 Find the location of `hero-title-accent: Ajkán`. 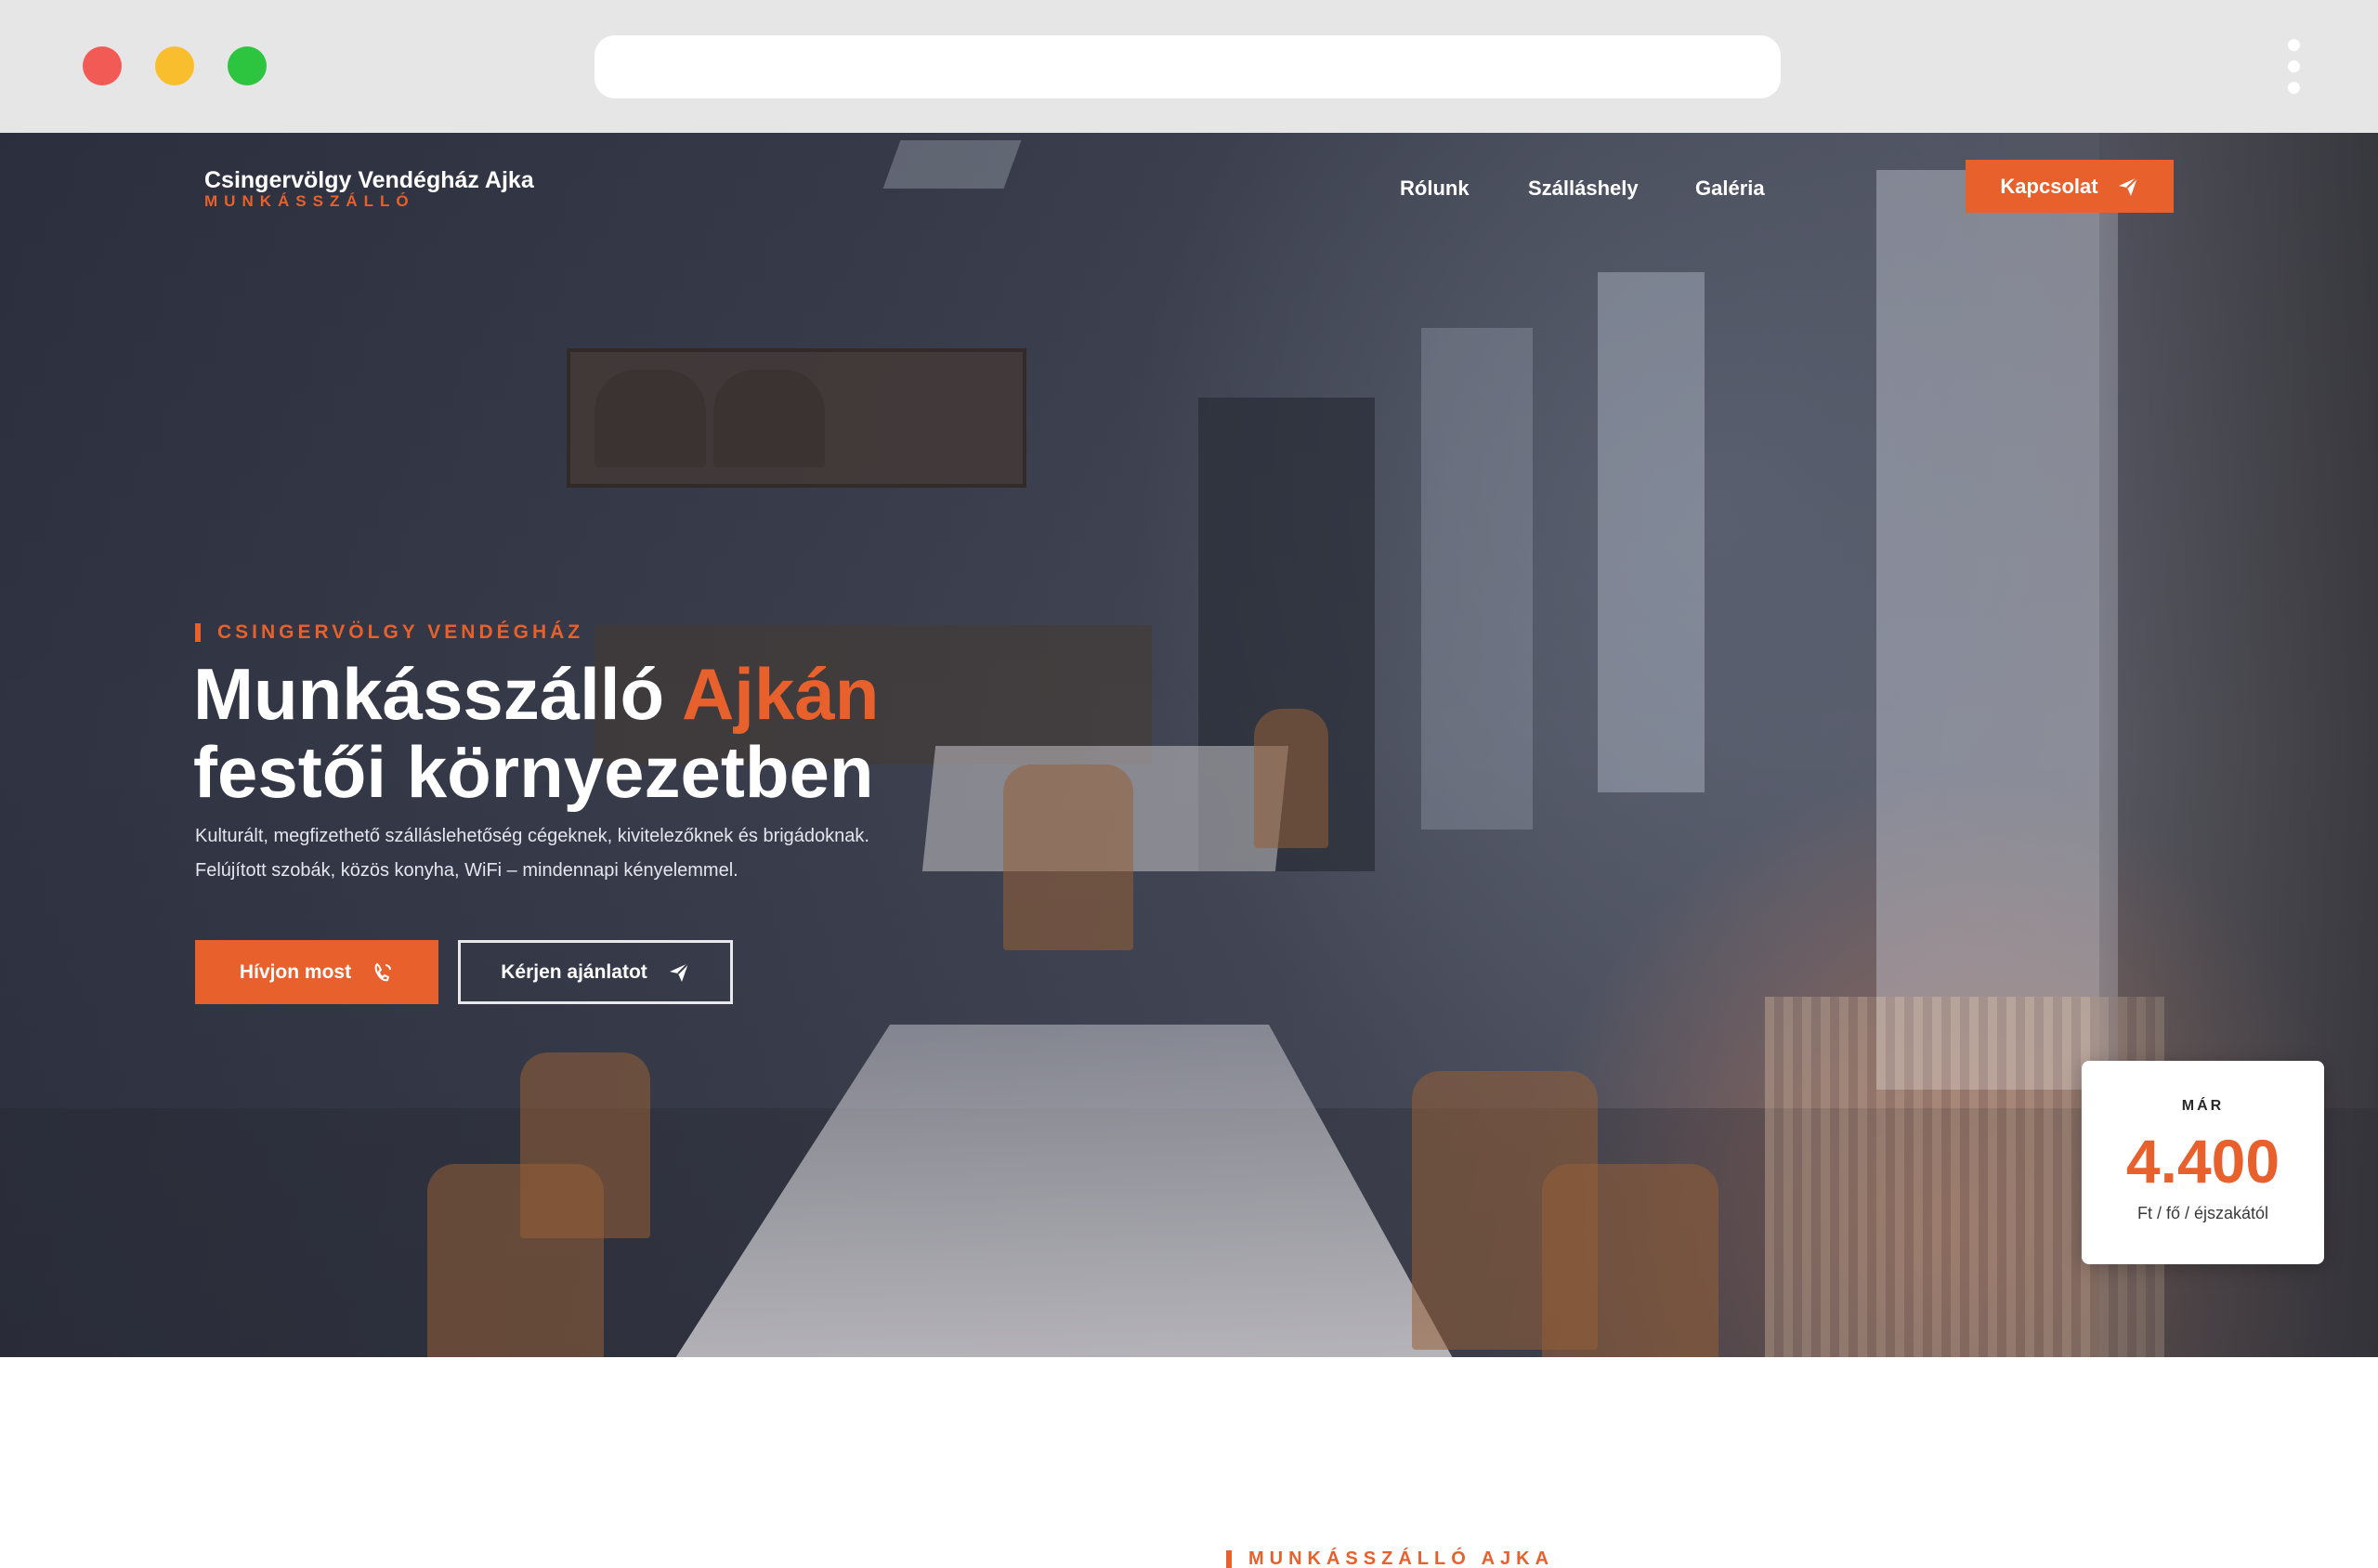

hero-title-accent: Ajkán is located at coordinates (781, 694).